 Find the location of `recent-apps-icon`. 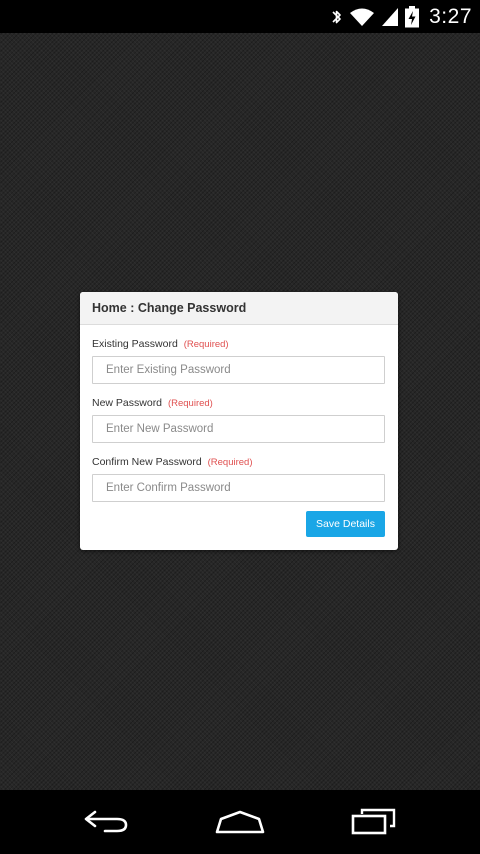

recent-apps-icon is located at coordinates (374, 822).